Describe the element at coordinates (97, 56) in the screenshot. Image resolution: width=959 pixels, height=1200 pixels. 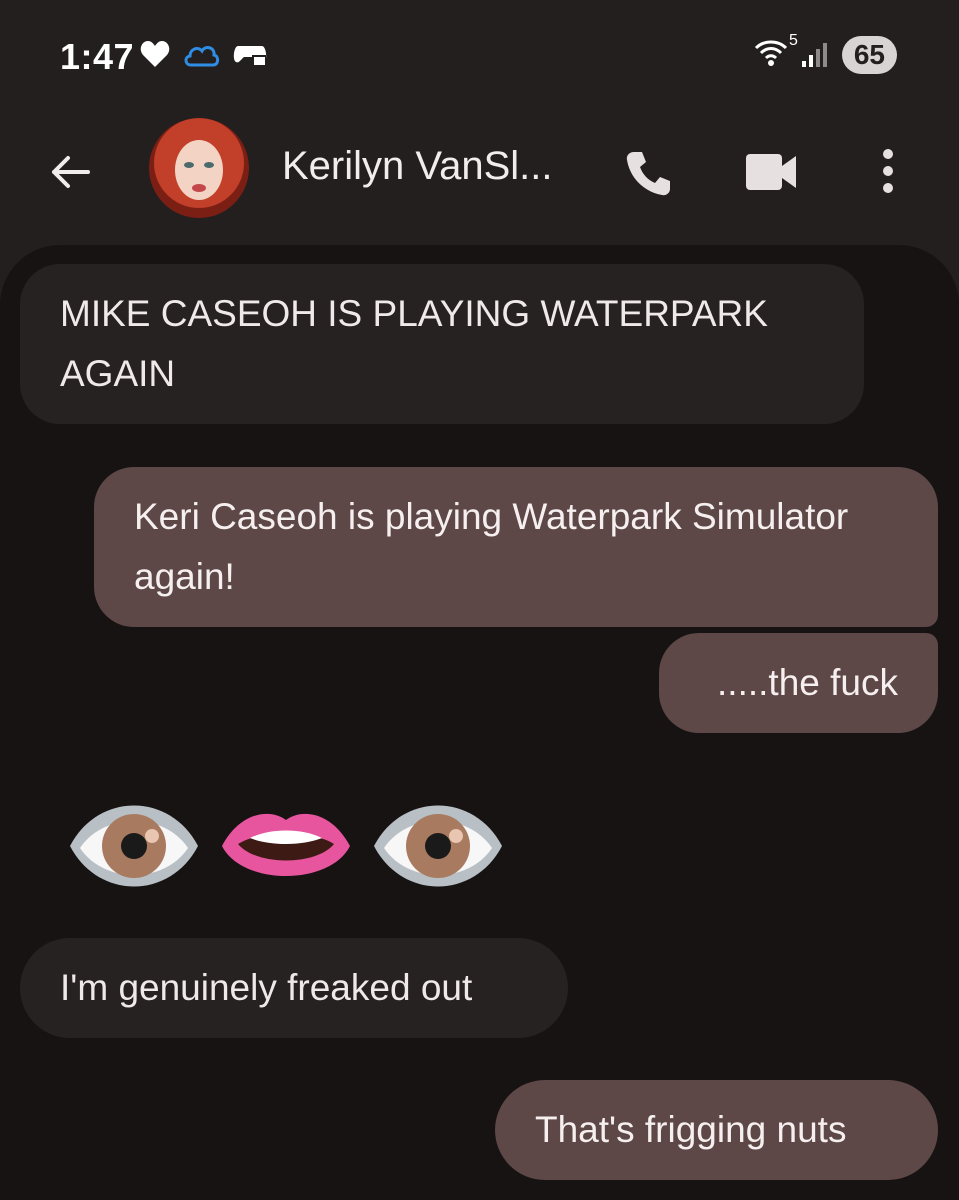
I see `clock: 1:47` at that location.